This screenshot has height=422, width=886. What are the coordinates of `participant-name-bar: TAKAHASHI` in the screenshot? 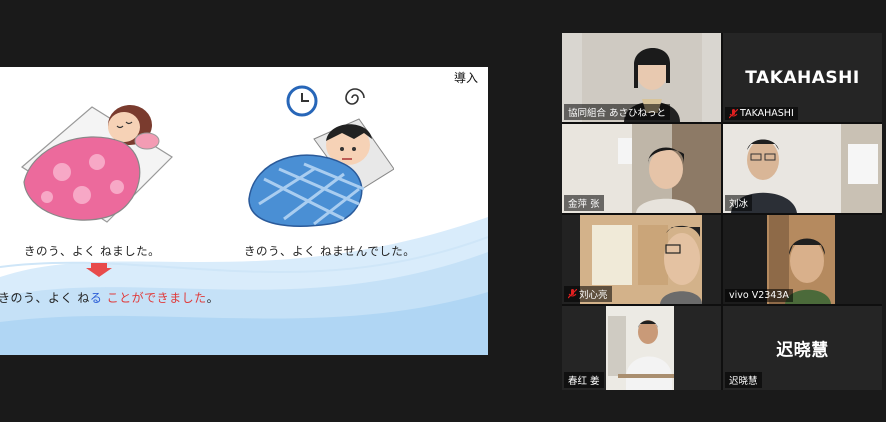 It's located at (761, 113).